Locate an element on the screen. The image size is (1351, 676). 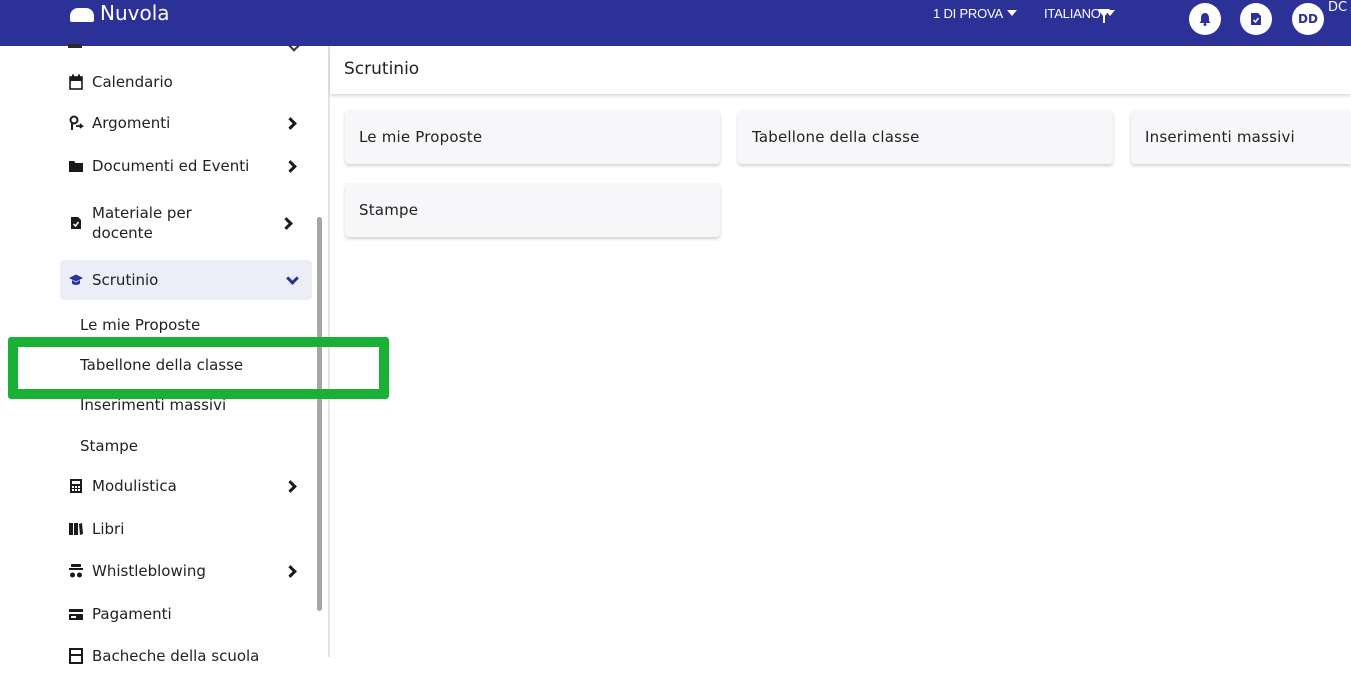
sidebar-item-label: Scrutinio is located at coordinates (125, 280).